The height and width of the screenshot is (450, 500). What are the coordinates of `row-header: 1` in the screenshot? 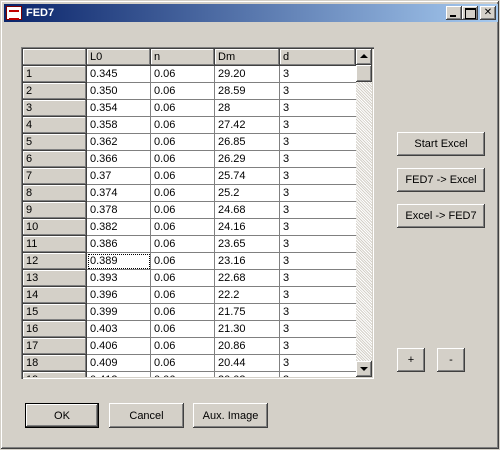 It's located at (55, 74).